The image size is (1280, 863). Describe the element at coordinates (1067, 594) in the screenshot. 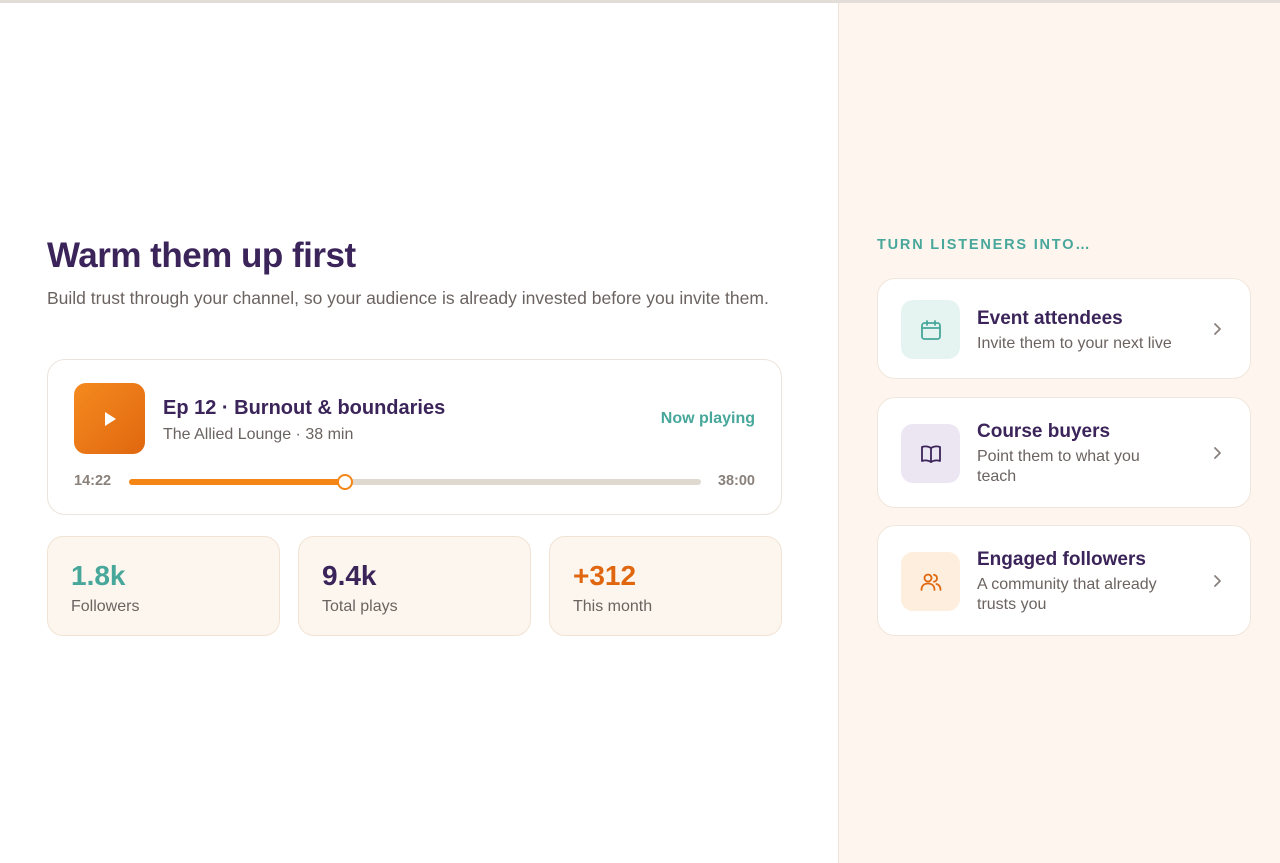

I see `card-description: A community that already trusts you` at that location.